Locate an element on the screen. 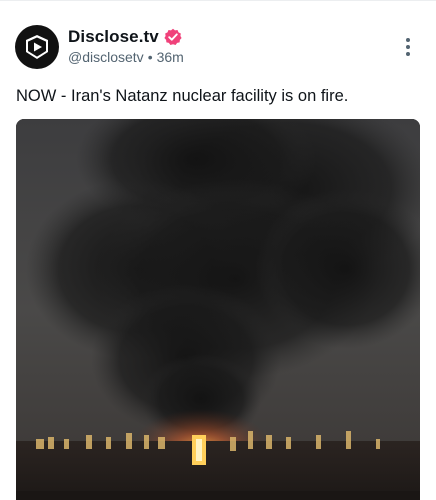 The width and height of the screenshot is (436, 500). avatar is located at coordinates (37, 47).